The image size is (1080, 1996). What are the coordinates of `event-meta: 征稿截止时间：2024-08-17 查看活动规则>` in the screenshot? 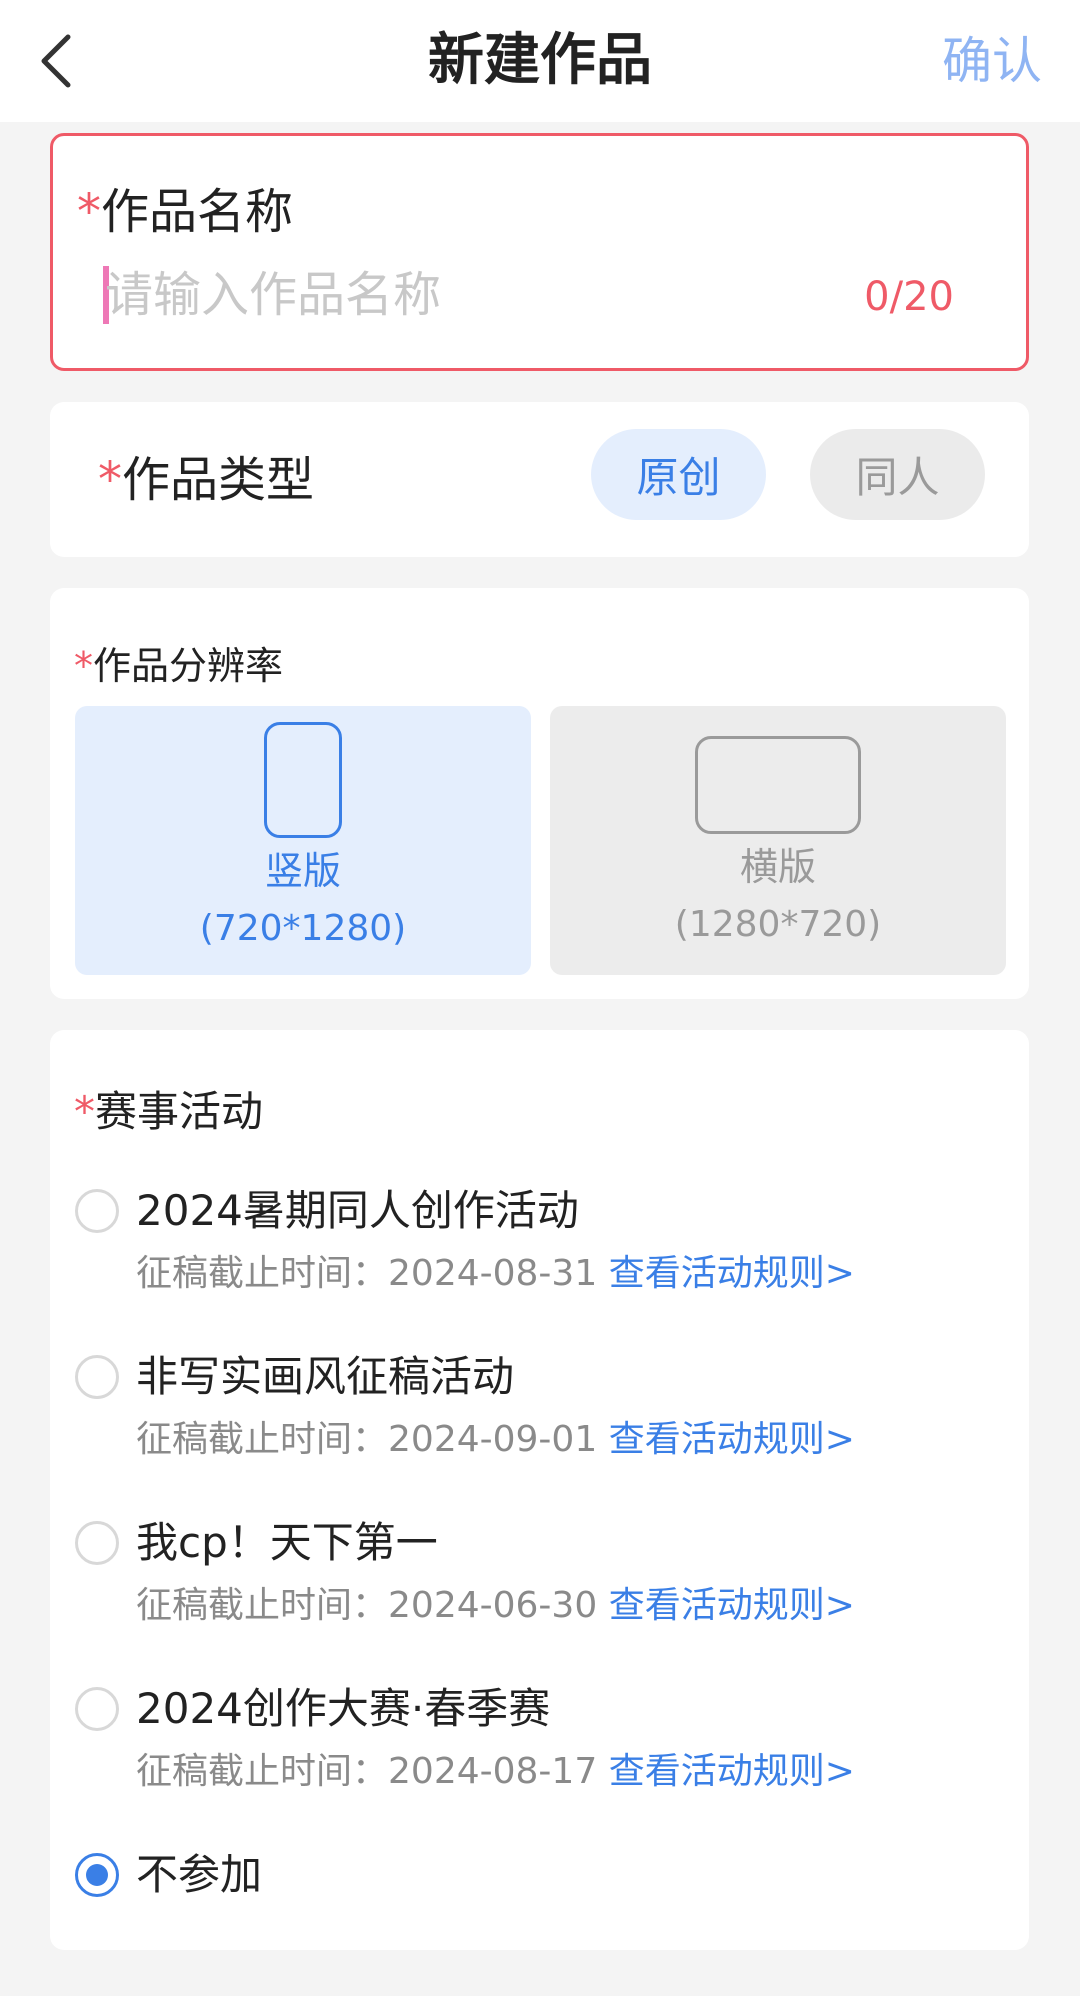 It's located at (495, 1772).